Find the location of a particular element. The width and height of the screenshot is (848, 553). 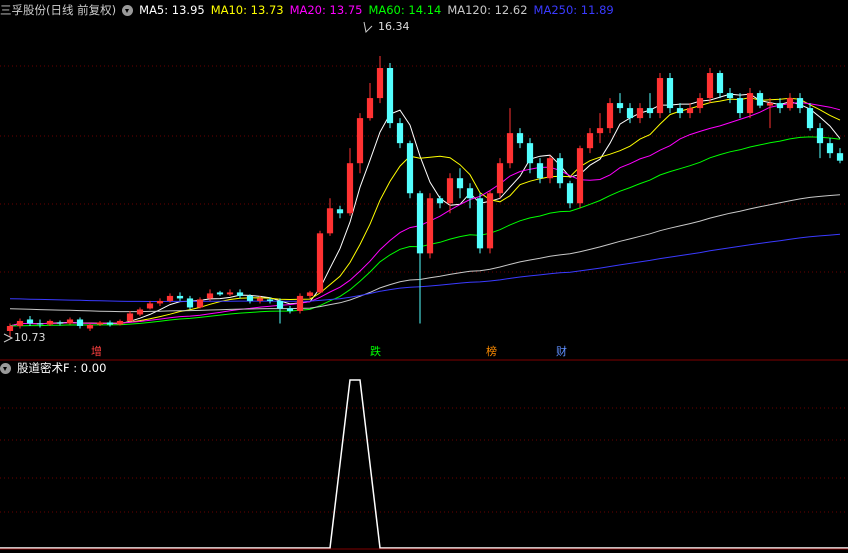

high-price-label: 16.34 is located at coordinates (394, 26).